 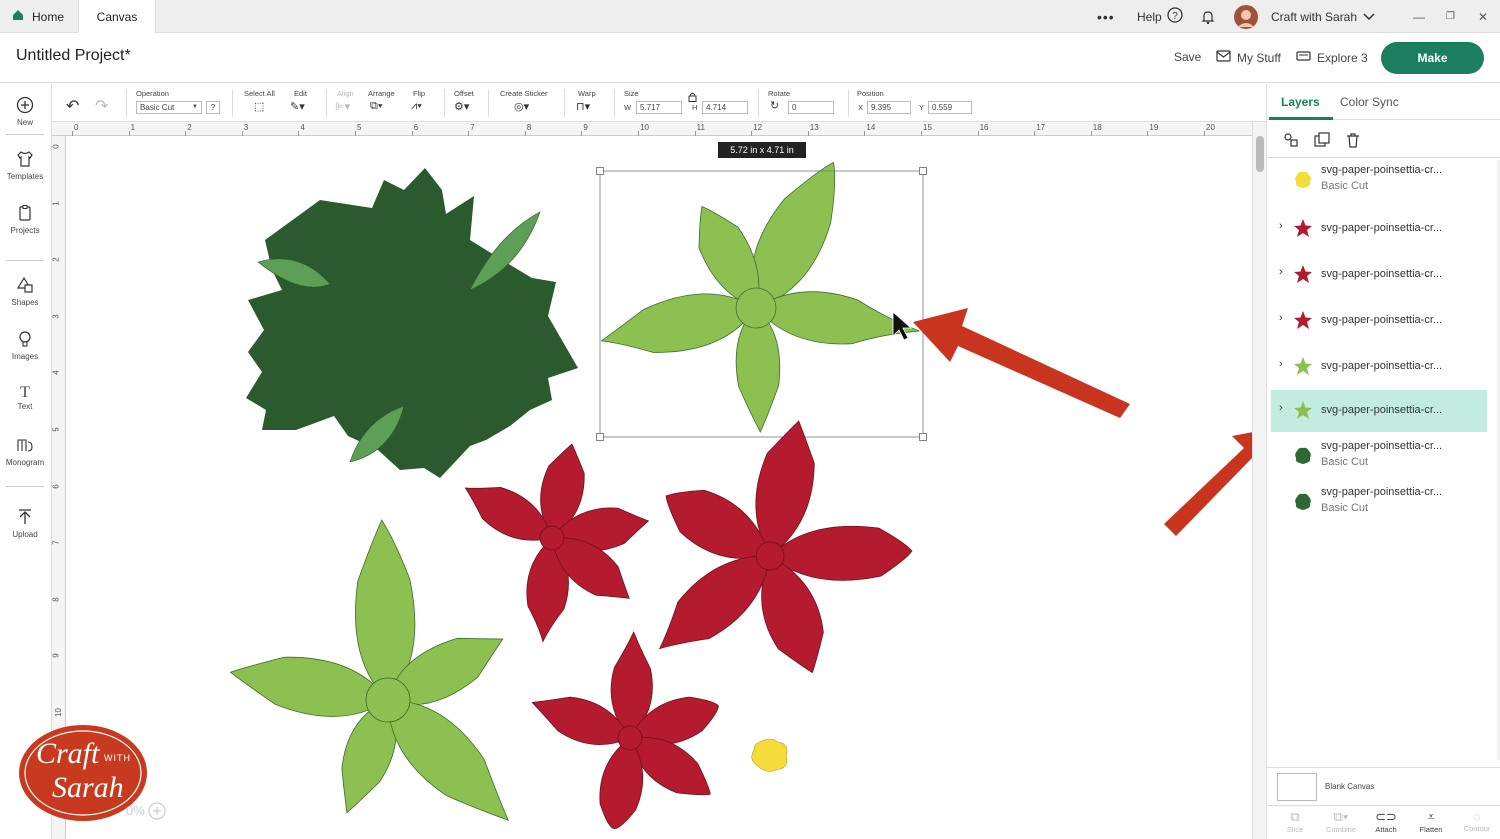 What do you see at coordinates (342, 106) in the screenshot?
I see `align-icon: ⊫▾` at bounding box center [342, 106].